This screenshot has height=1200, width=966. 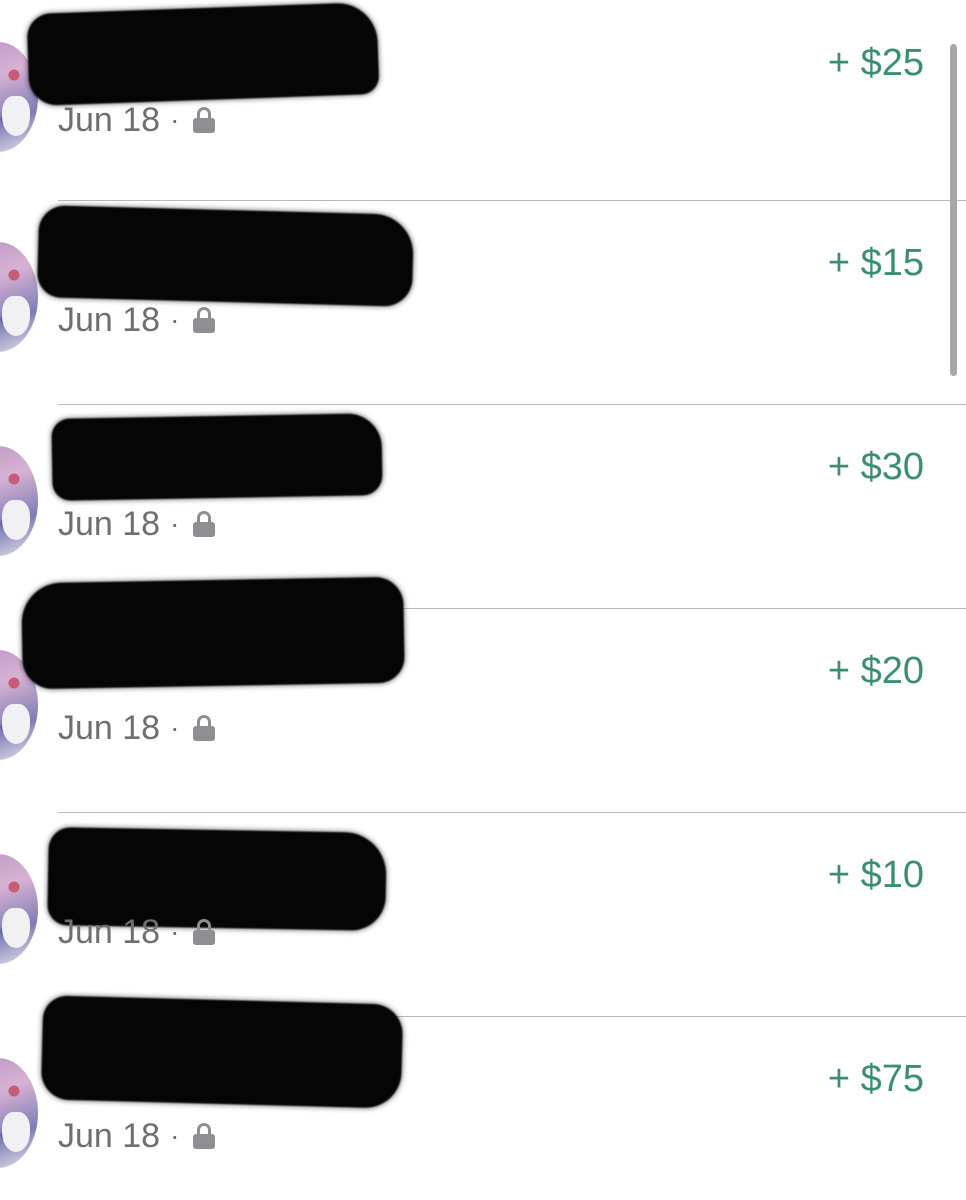 I want to click on transaction-amount: + $15, so click(x=875, y=263).